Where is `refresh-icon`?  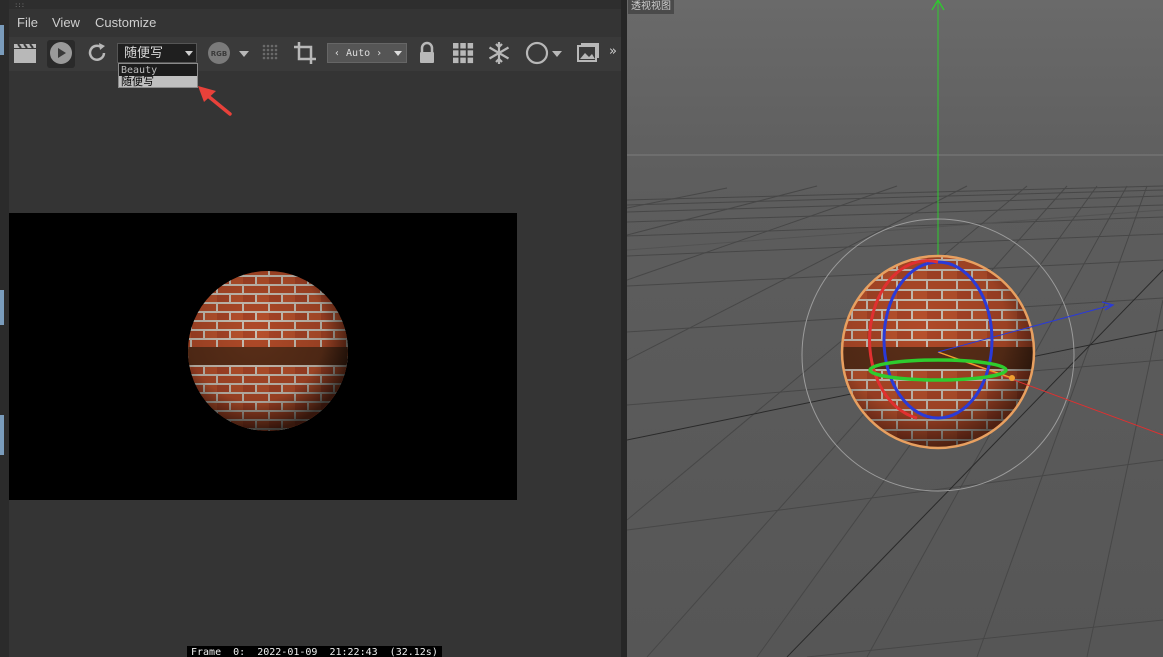 refresh-icon is located at coordinates (97, 54).